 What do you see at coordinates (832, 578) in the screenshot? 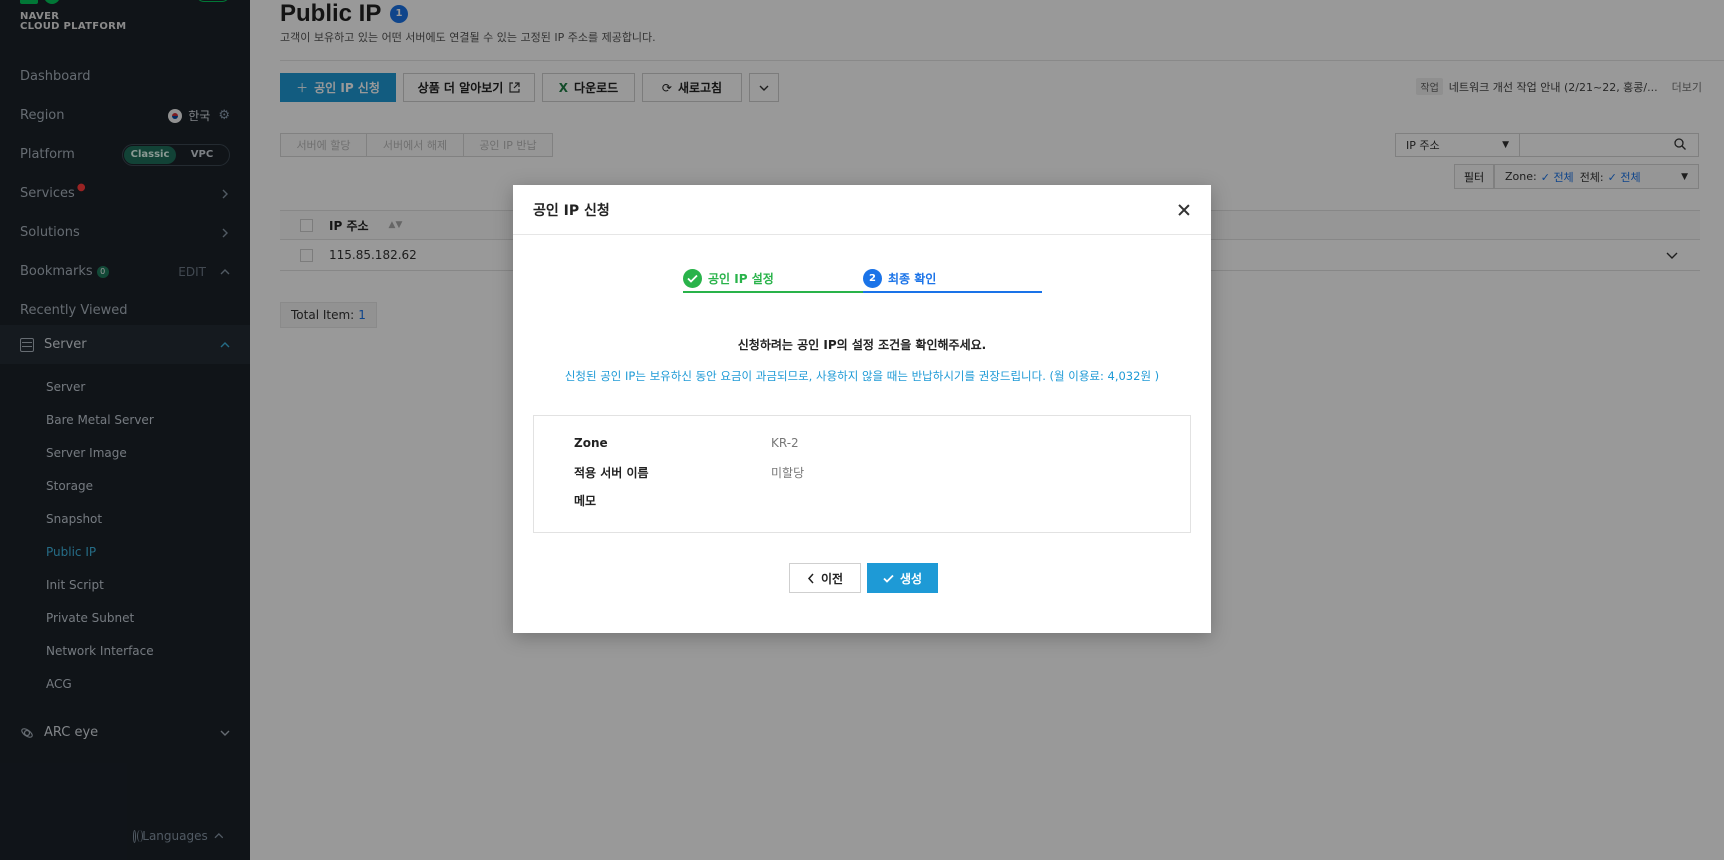
I see `button-label: 이전` at bounding box center [832, 578].